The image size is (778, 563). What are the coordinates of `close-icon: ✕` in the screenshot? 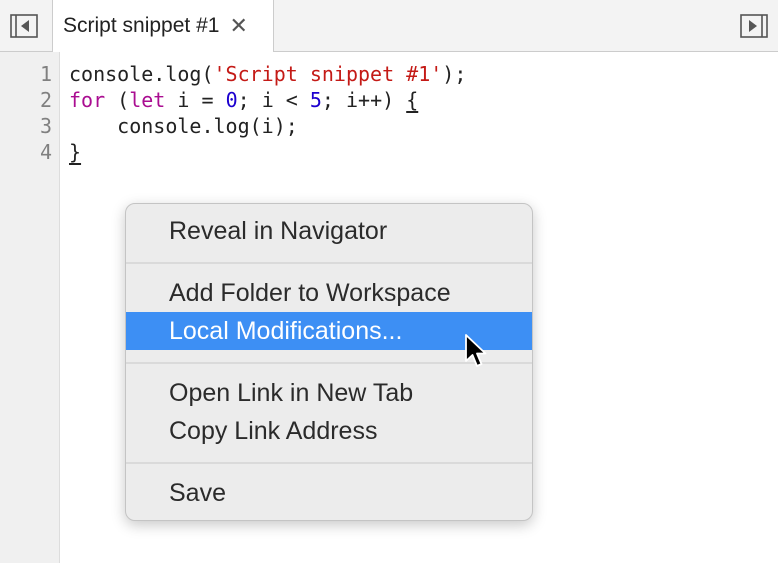 It's located at (238, 26).